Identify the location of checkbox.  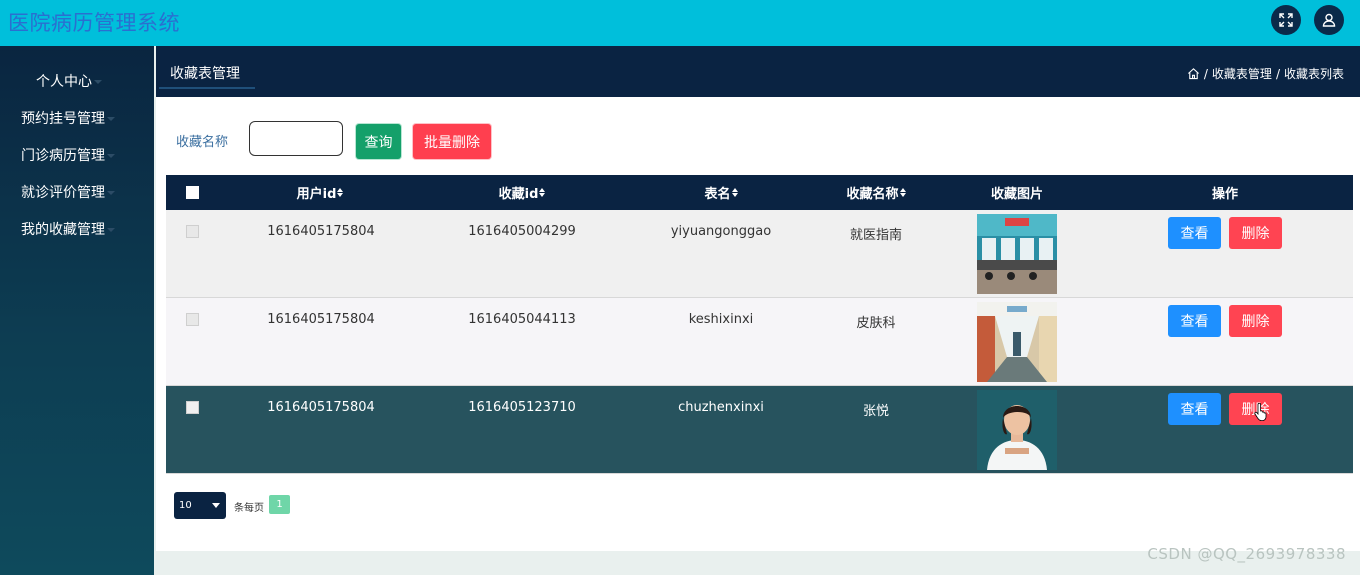
(192, 192).